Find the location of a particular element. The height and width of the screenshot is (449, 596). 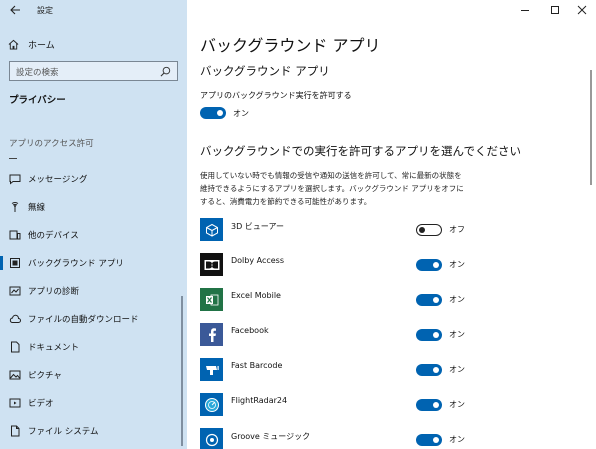

sidebar-item-label: アプリの診断 is located at coordinates (54, 292).